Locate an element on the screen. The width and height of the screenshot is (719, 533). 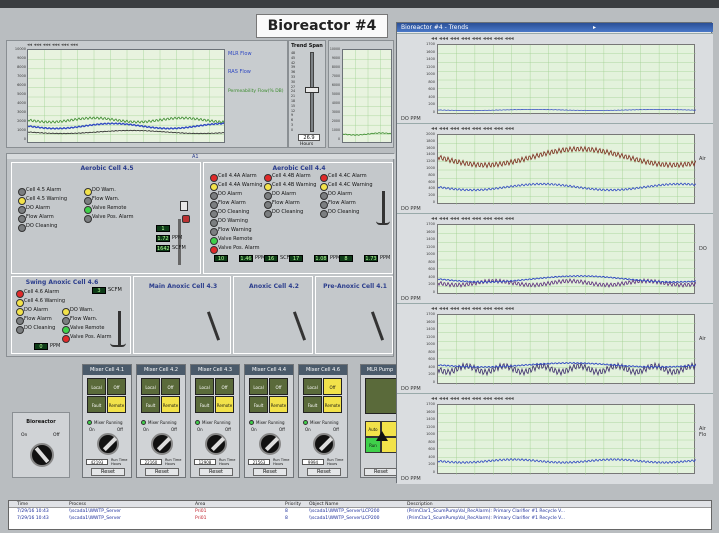
trend-span-value: 26.9 is located at coordinates (309, 137).